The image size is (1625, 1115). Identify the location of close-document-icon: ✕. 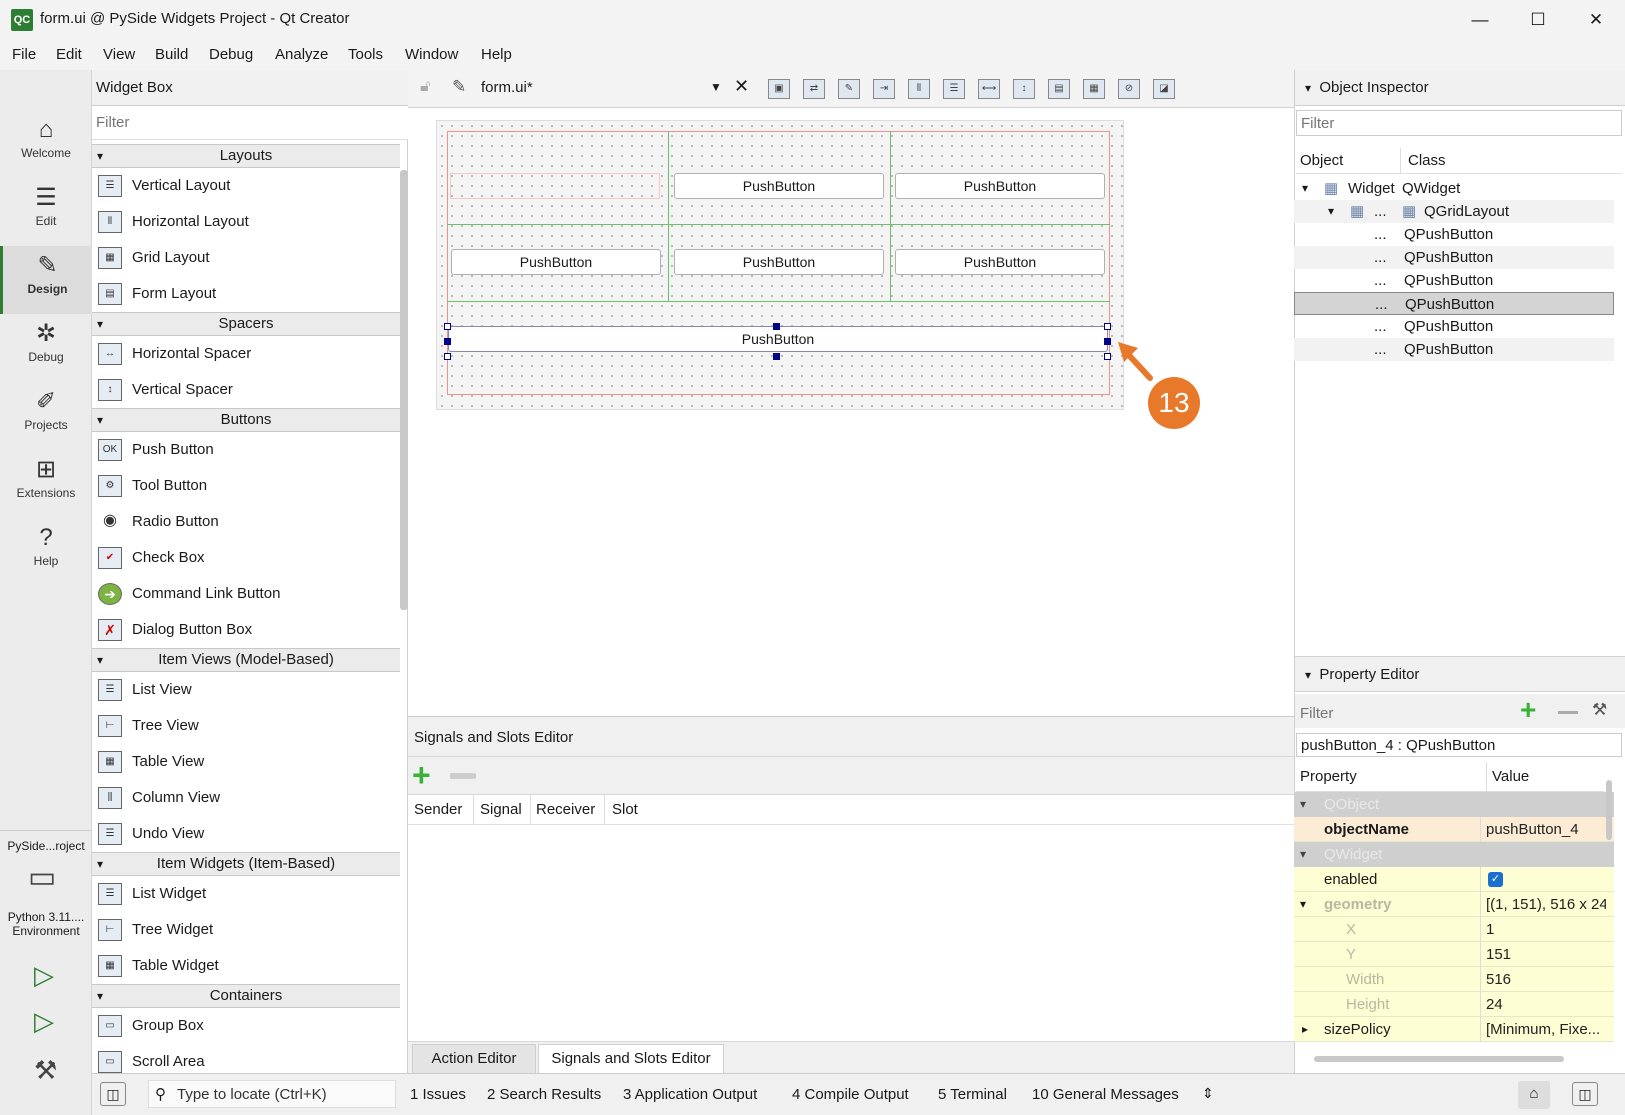
(741, 86).